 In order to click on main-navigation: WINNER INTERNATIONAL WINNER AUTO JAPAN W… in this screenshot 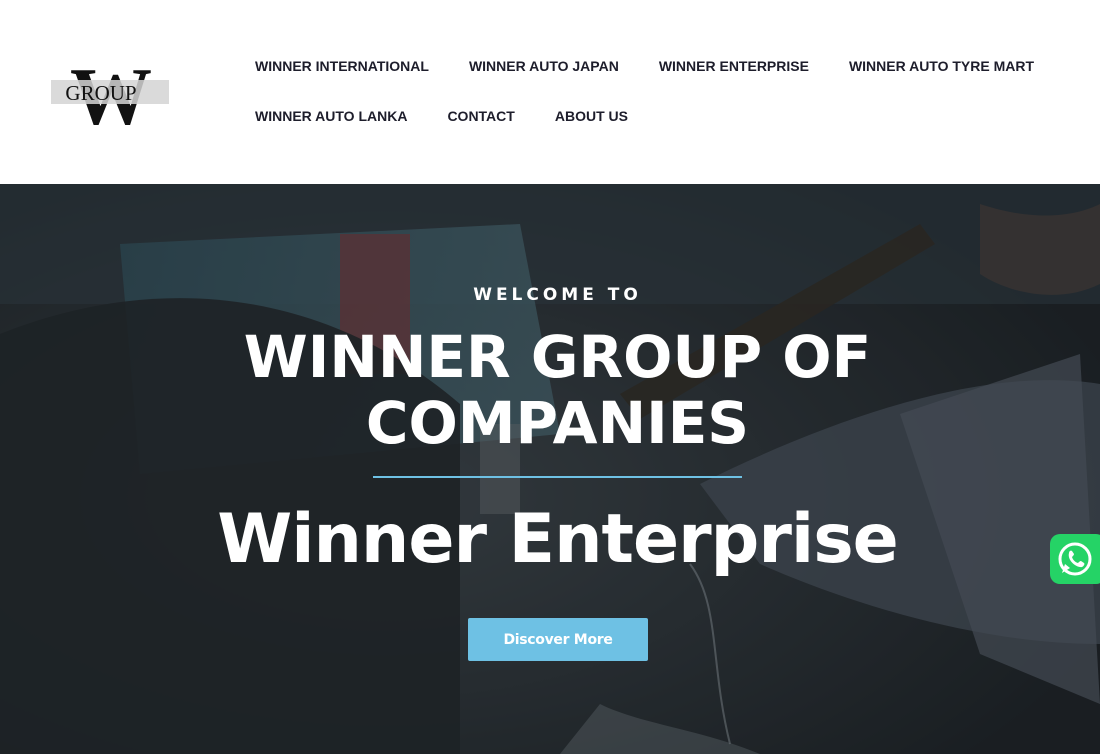, I will do `click(655, 105)`.